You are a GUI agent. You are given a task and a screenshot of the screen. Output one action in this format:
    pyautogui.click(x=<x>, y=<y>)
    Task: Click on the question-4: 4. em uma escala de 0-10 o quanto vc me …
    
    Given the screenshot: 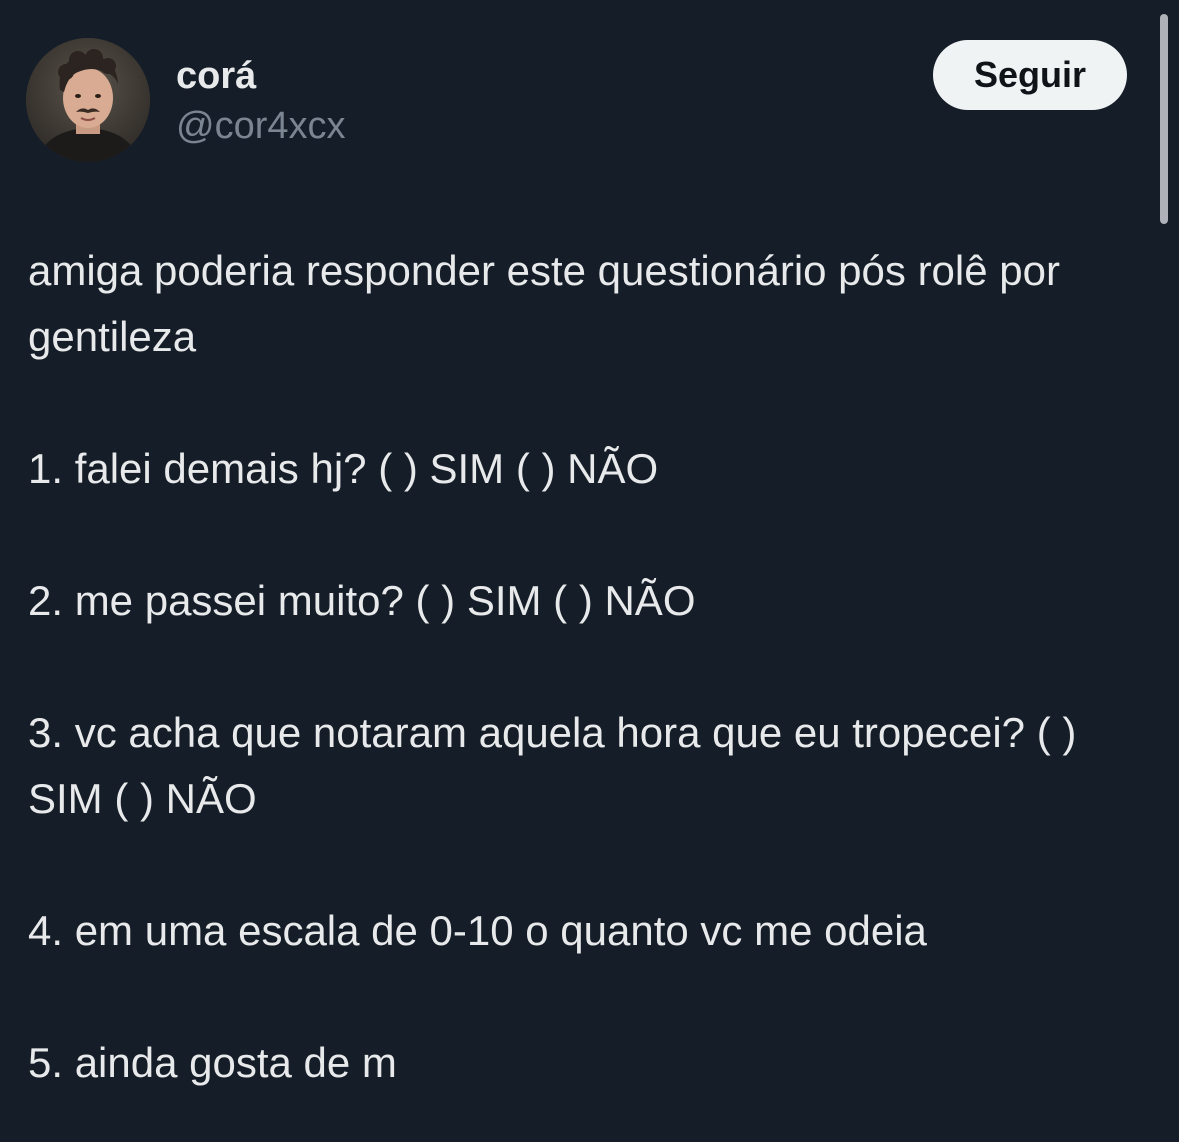 What is the action you would take?
    pyautogui.click(x=477, y=930)
    